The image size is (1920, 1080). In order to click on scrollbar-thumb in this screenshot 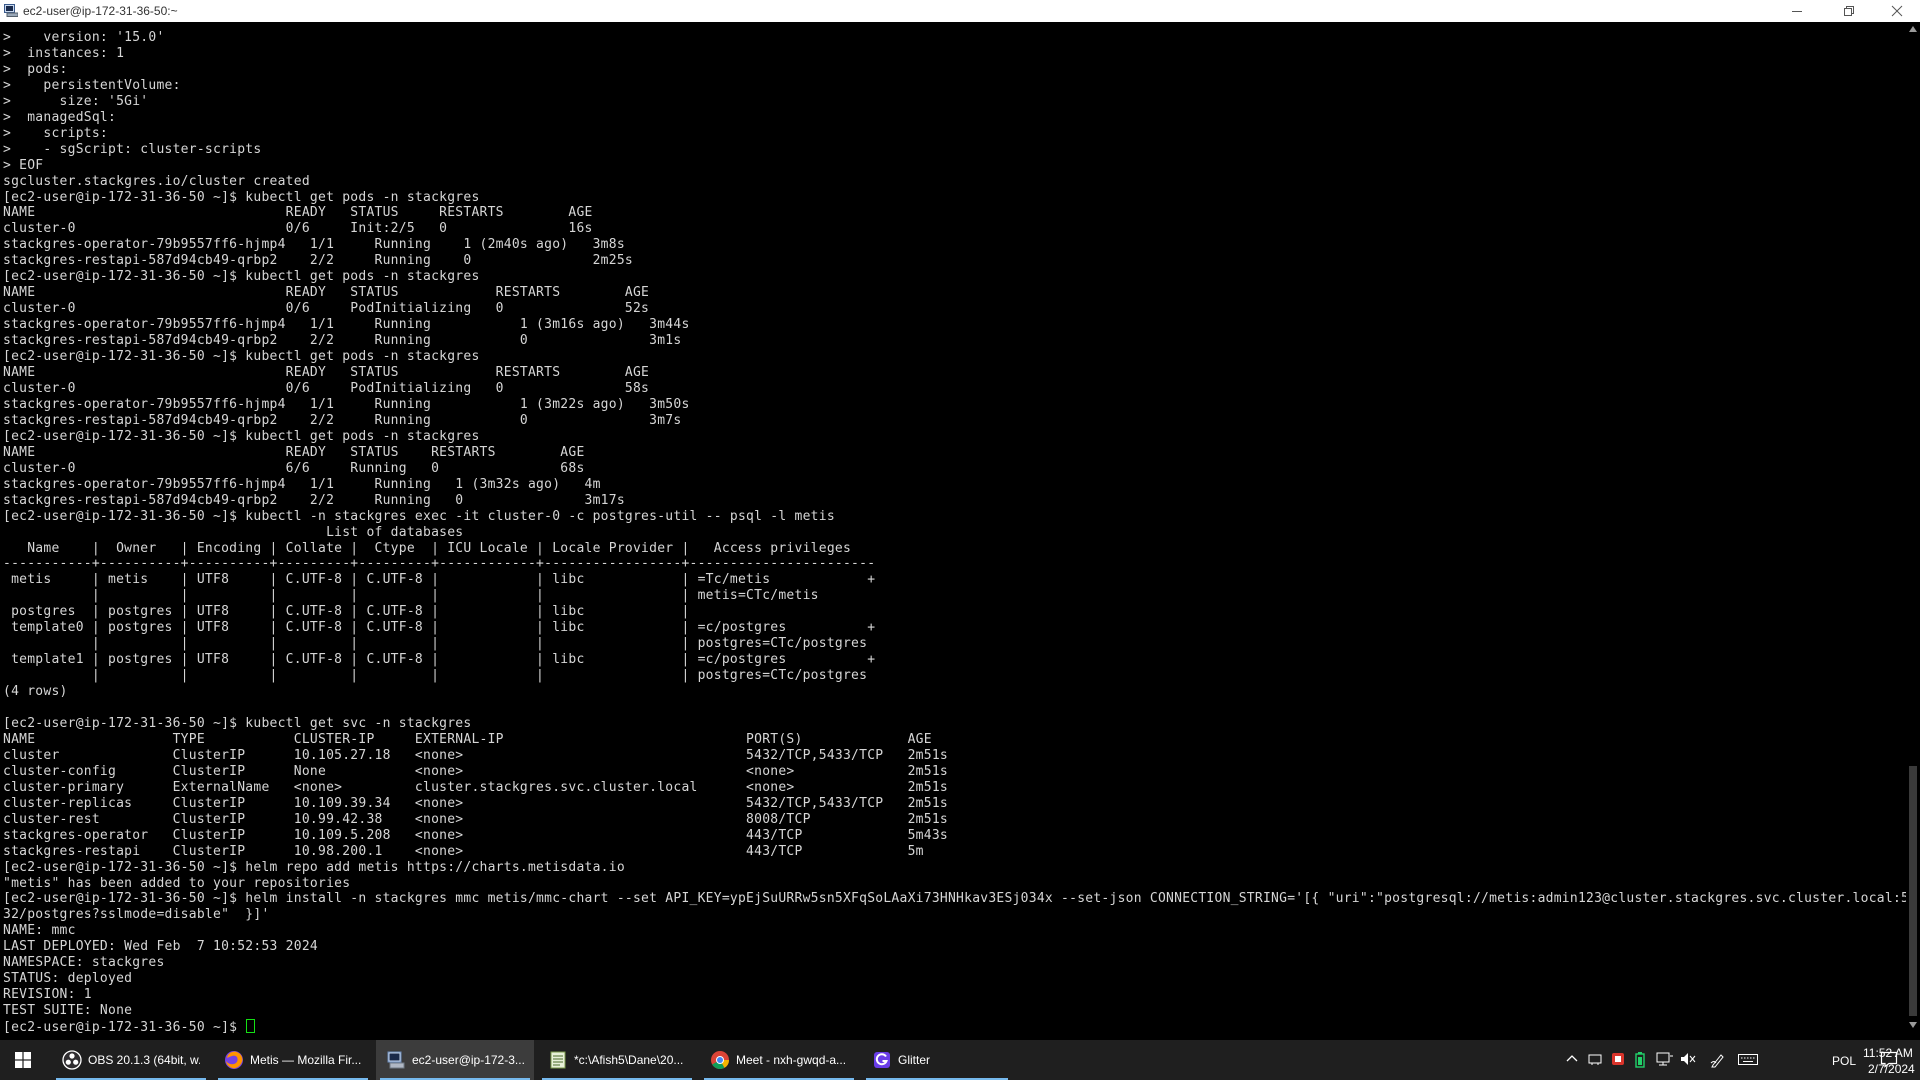, I will do `click(1913, 891)`.